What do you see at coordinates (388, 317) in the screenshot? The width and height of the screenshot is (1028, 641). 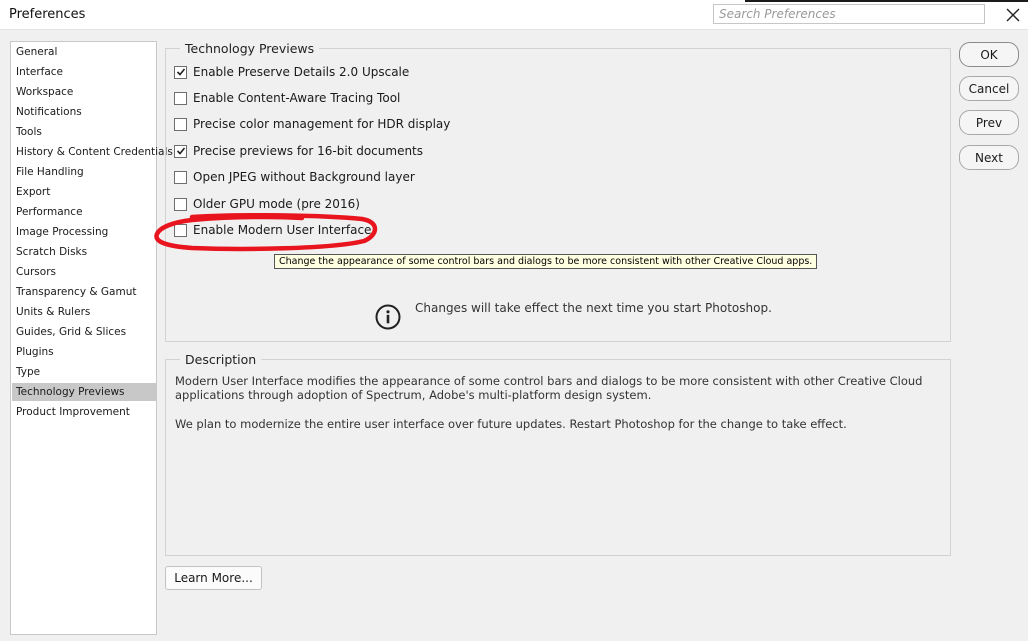 I see `info-icon` at bounding box center [388, 317].